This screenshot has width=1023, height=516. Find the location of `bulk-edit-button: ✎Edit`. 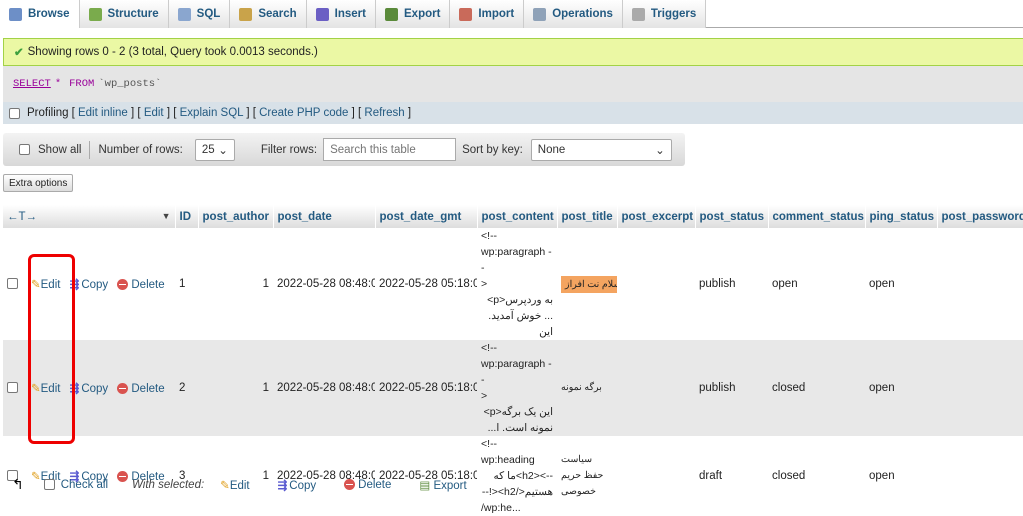

bulk-edit-button: ✎Edit is located at coordinates (234, 485).